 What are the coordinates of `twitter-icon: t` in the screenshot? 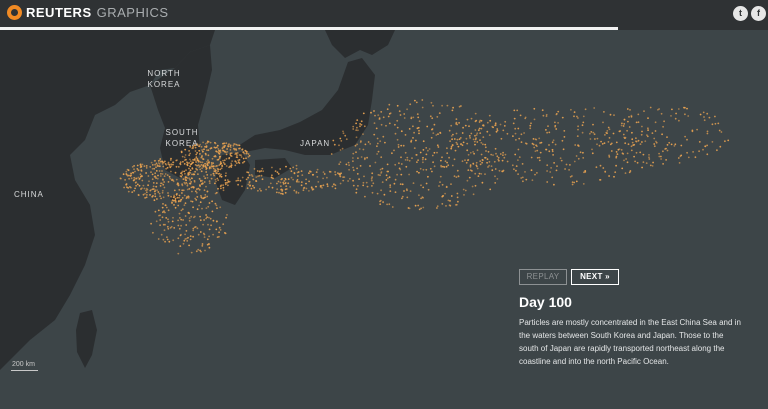 It's located at (740, 13).